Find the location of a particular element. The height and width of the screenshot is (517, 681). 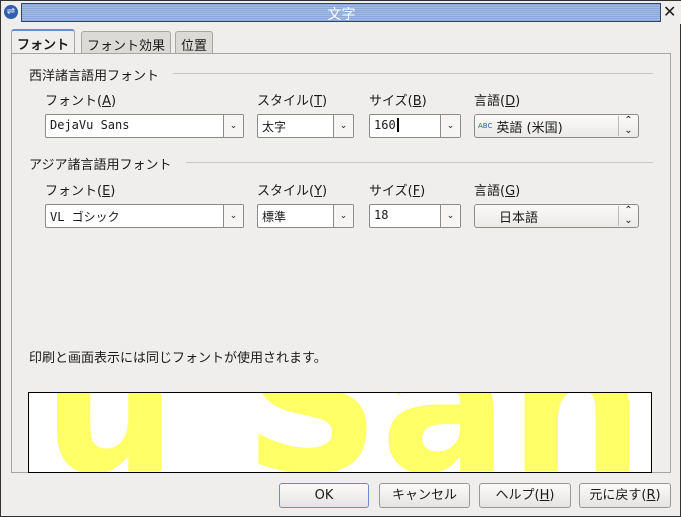

spellcheck-icon: ABC is located at coordinates (485, 126).